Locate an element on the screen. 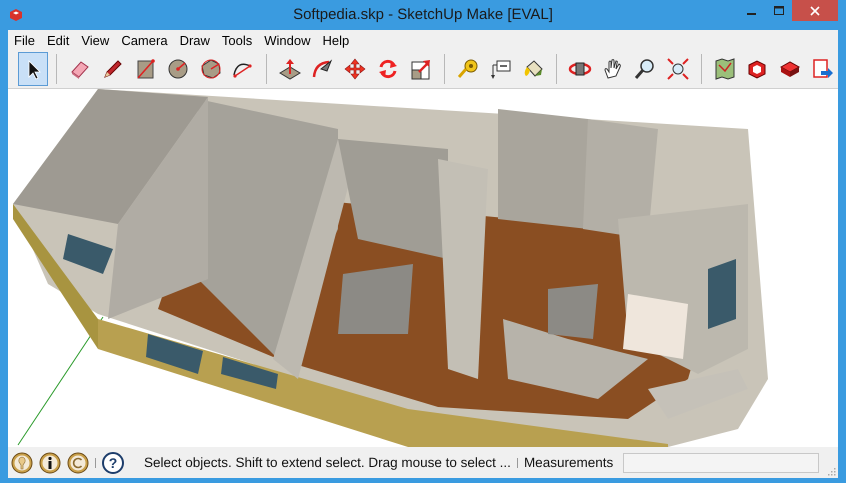 Image resolution: width=846 pixels, height=483 pixels. menu-item: Edit is located at coordinates (58, 40).